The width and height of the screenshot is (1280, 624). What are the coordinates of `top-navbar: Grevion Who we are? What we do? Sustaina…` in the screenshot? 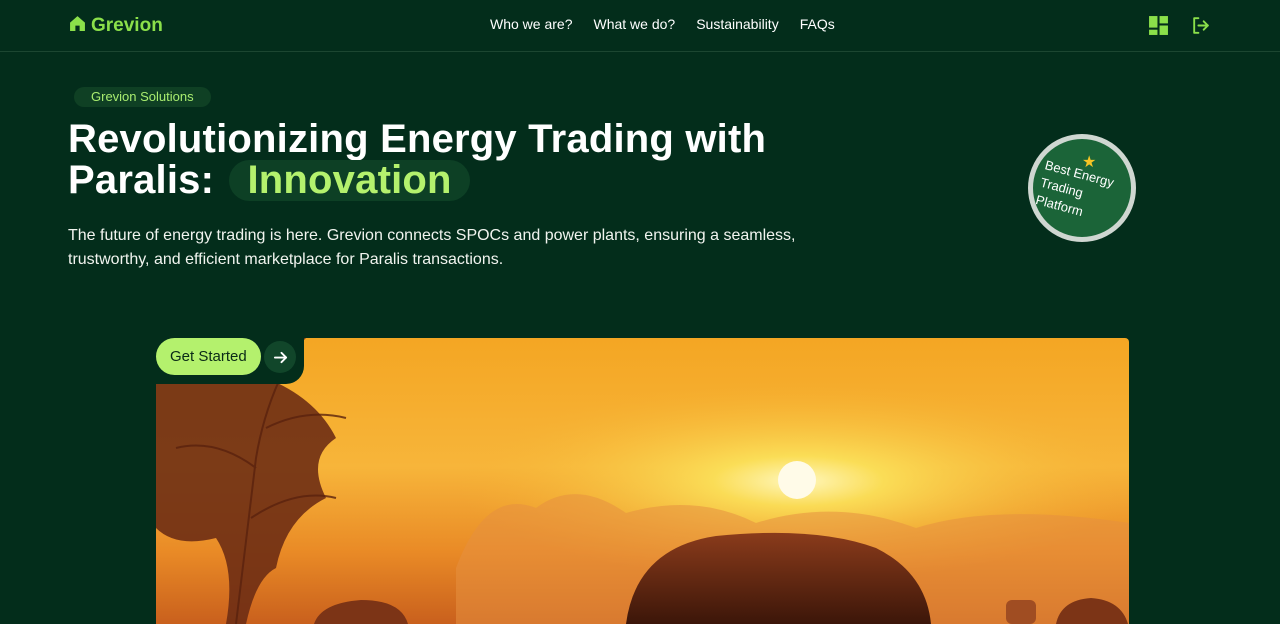 It's located at (640, 26).